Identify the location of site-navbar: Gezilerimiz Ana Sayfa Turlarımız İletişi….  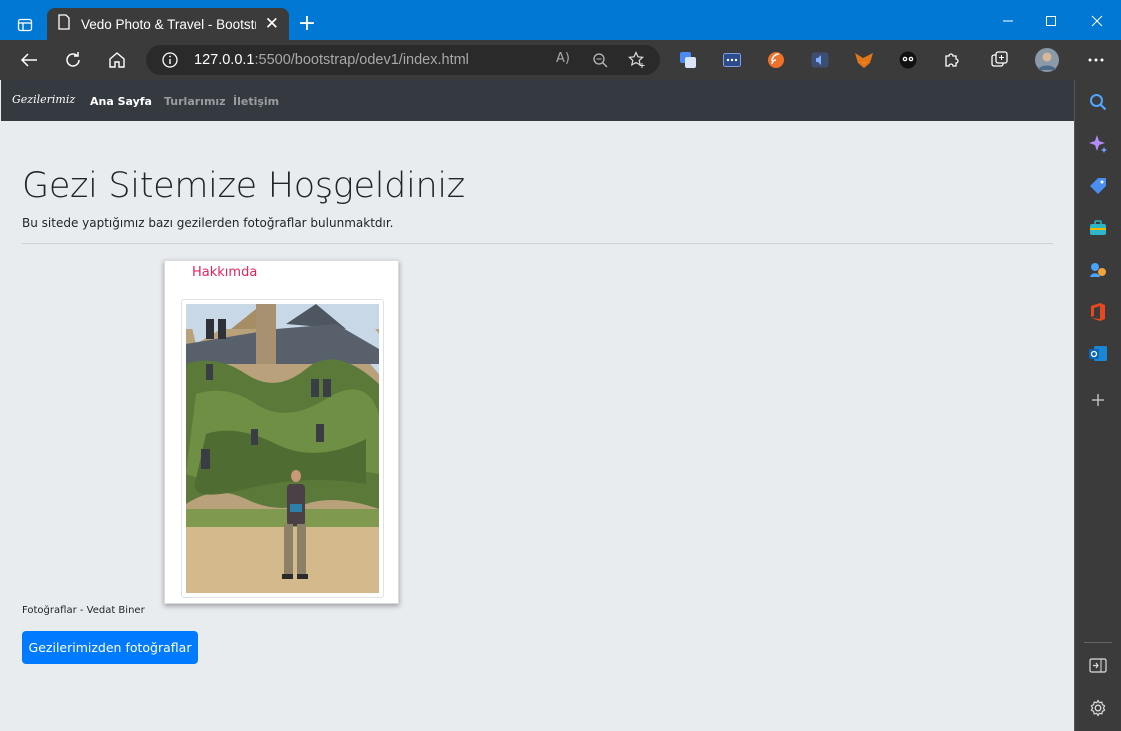
(537, 100).